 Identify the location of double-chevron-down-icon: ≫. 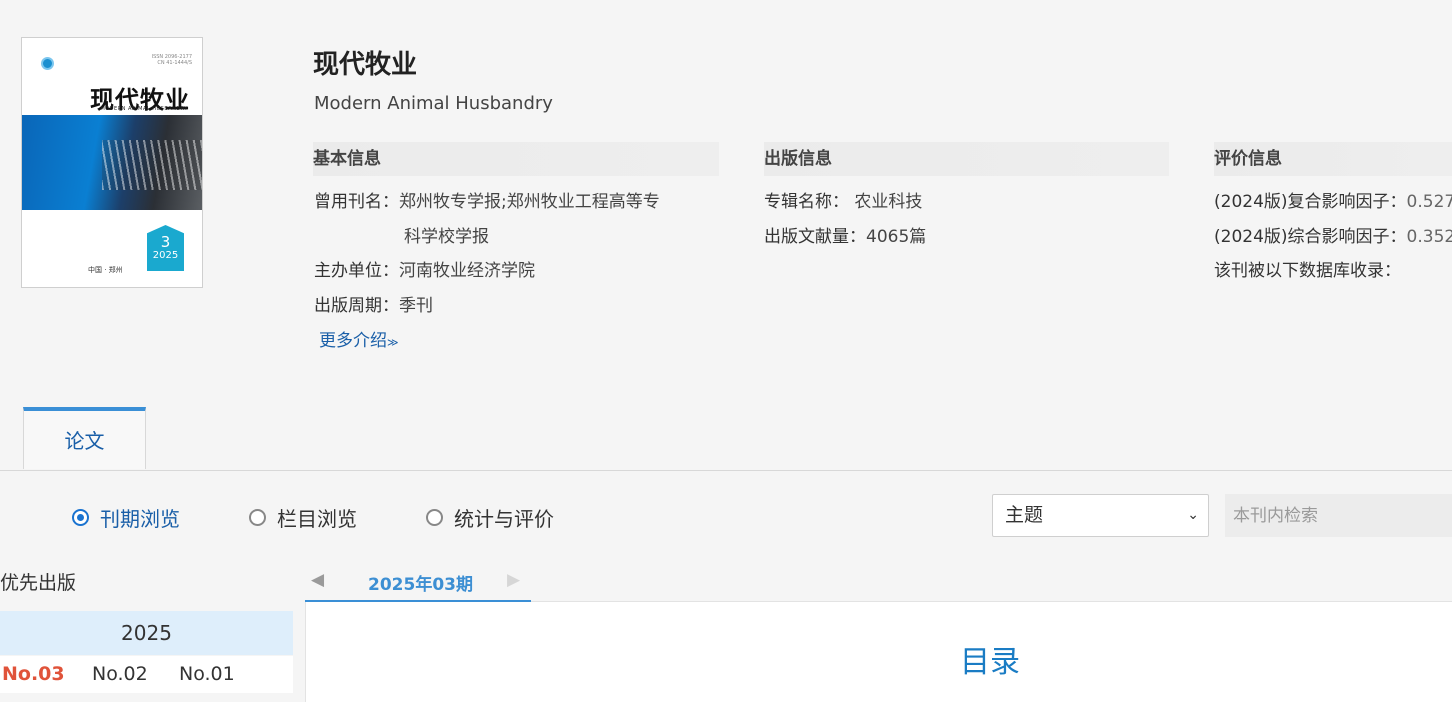
(393, 342).